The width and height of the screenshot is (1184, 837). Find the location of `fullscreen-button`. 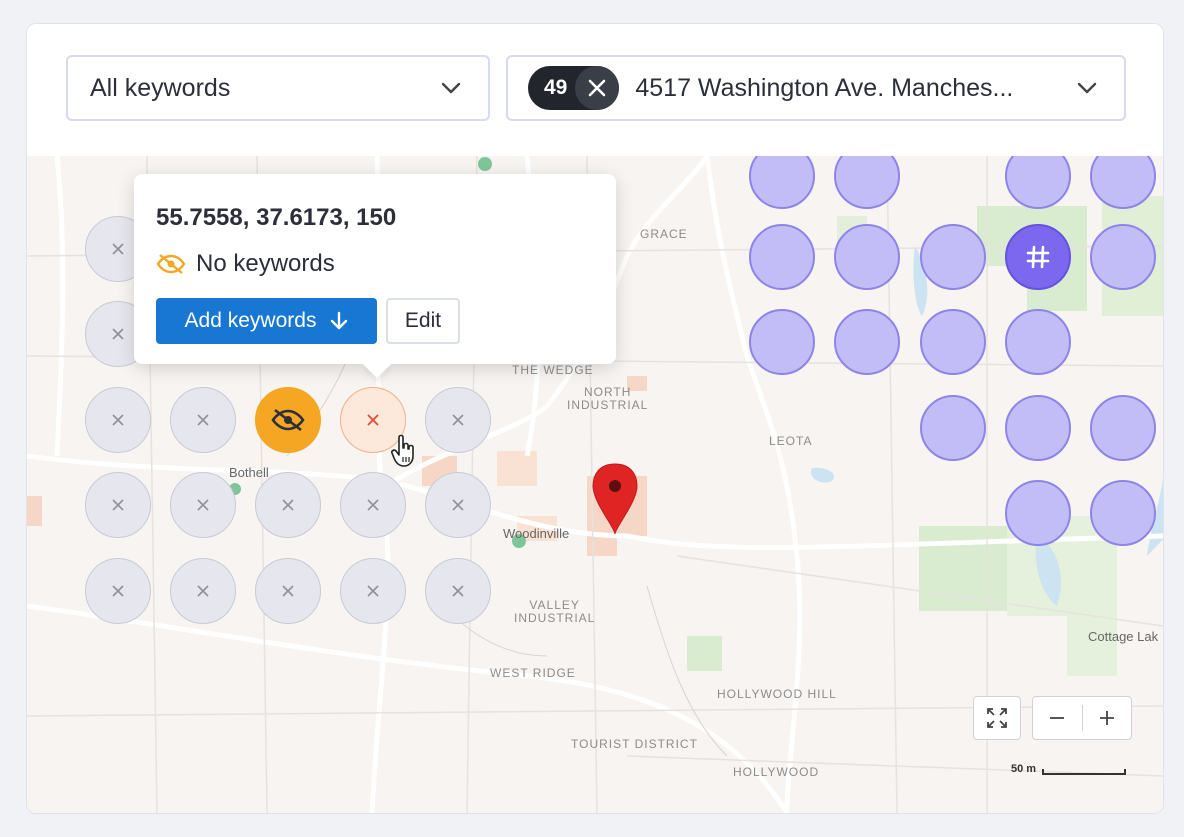

fullscreen-button is located at coordinates (997, 718).